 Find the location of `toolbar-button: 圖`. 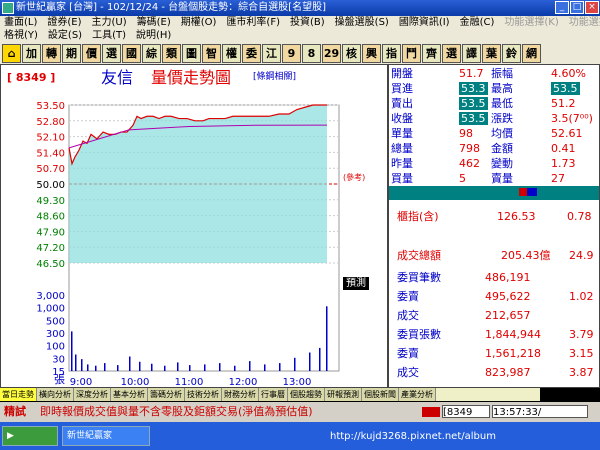

toolbar-button: 圖 is located at coordinates (191, 53).